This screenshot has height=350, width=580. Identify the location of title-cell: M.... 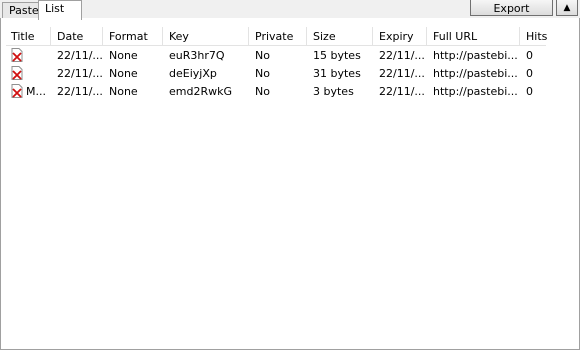
(28, 91).